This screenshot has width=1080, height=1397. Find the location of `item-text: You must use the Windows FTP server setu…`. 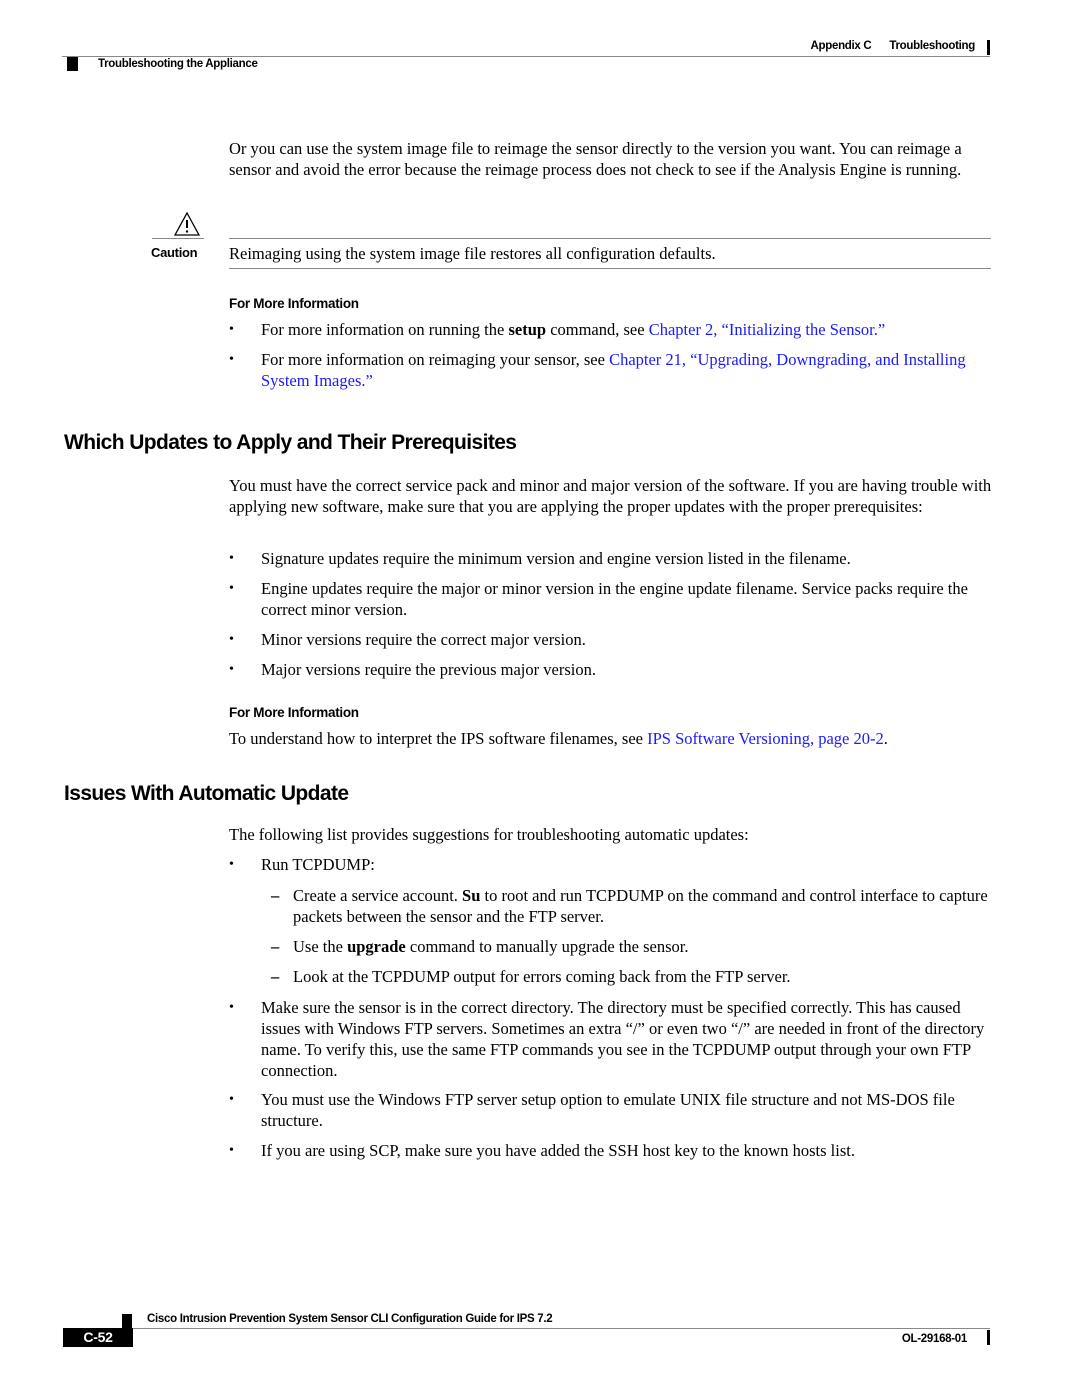

item-text: You must use the Windows FTP server setu… is located at coordinates (608, 1110).